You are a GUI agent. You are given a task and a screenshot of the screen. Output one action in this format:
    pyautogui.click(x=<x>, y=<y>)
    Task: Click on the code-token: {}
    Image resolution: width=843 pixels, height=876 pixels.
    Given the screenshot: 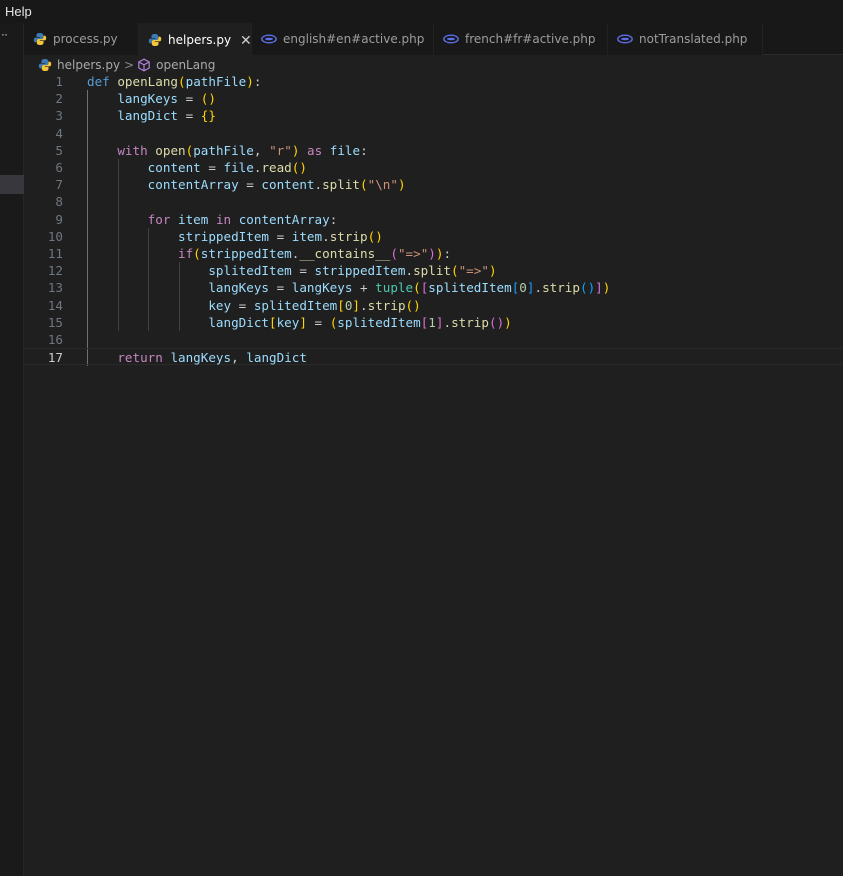 What is the action you would take?
    pyautogui.click(x=208, y=116)
    